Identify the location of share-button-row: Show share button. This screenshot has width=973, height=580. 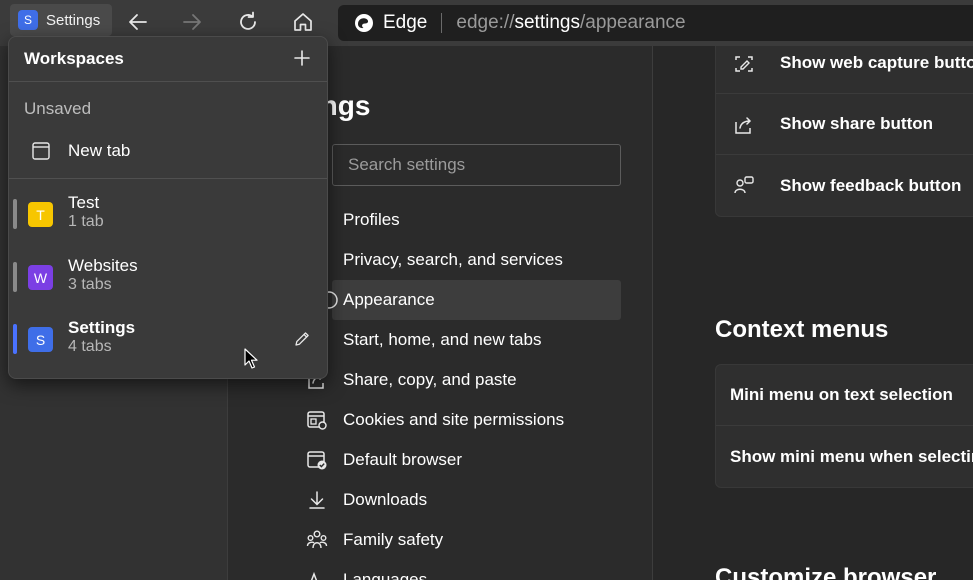
(844, 124).